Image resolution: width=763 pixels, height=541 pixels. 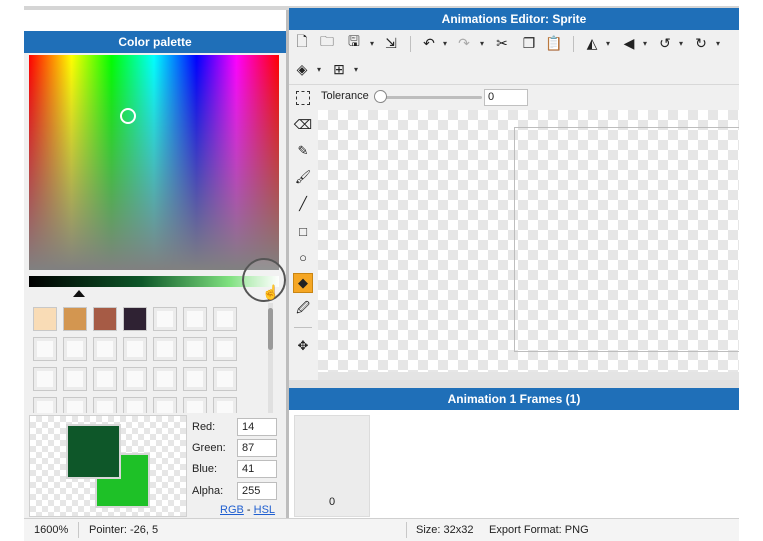 I want to click on alpha-label: Alpha:, so click(x=208, y=491).